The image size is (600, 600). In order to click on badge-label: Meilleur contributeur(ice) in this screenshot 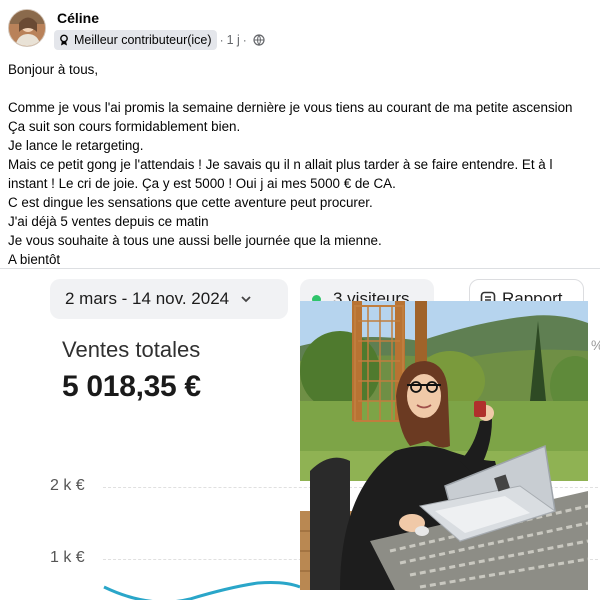, I will do `click(143, 40)`.